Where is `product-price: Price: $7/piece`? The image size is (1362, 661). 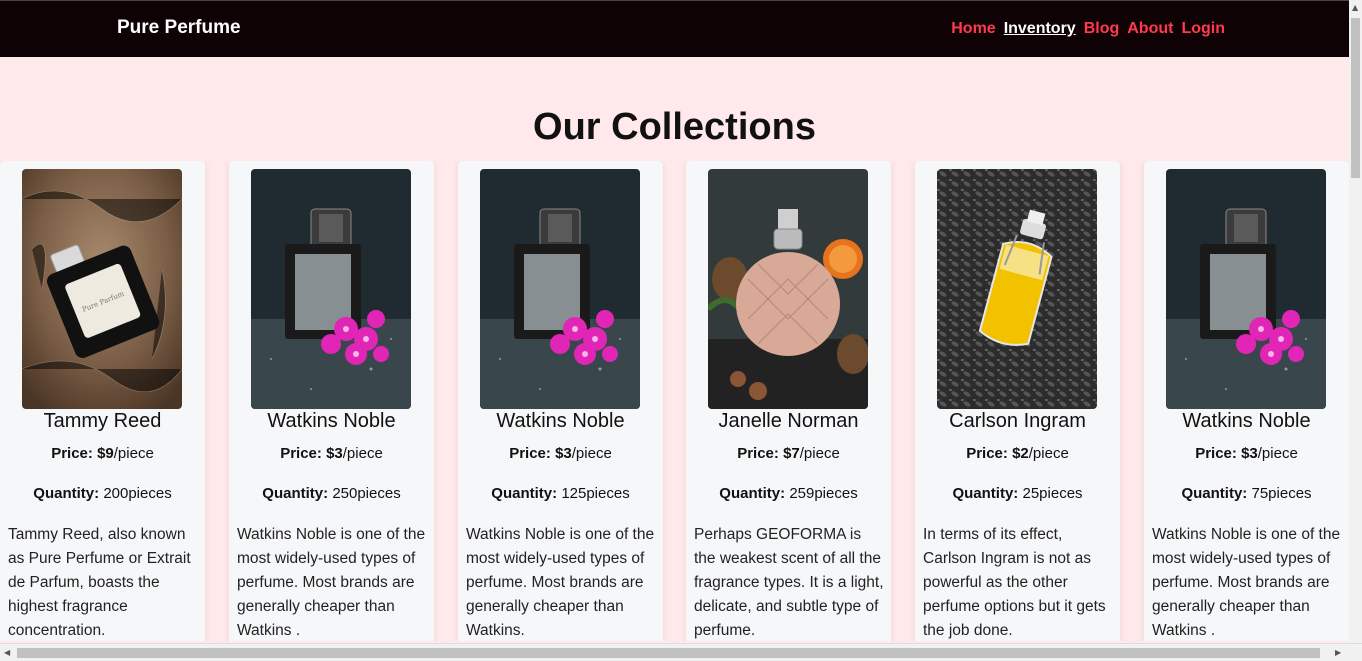
product-price: Price: $7/piece is located at coordinates (788, 453).